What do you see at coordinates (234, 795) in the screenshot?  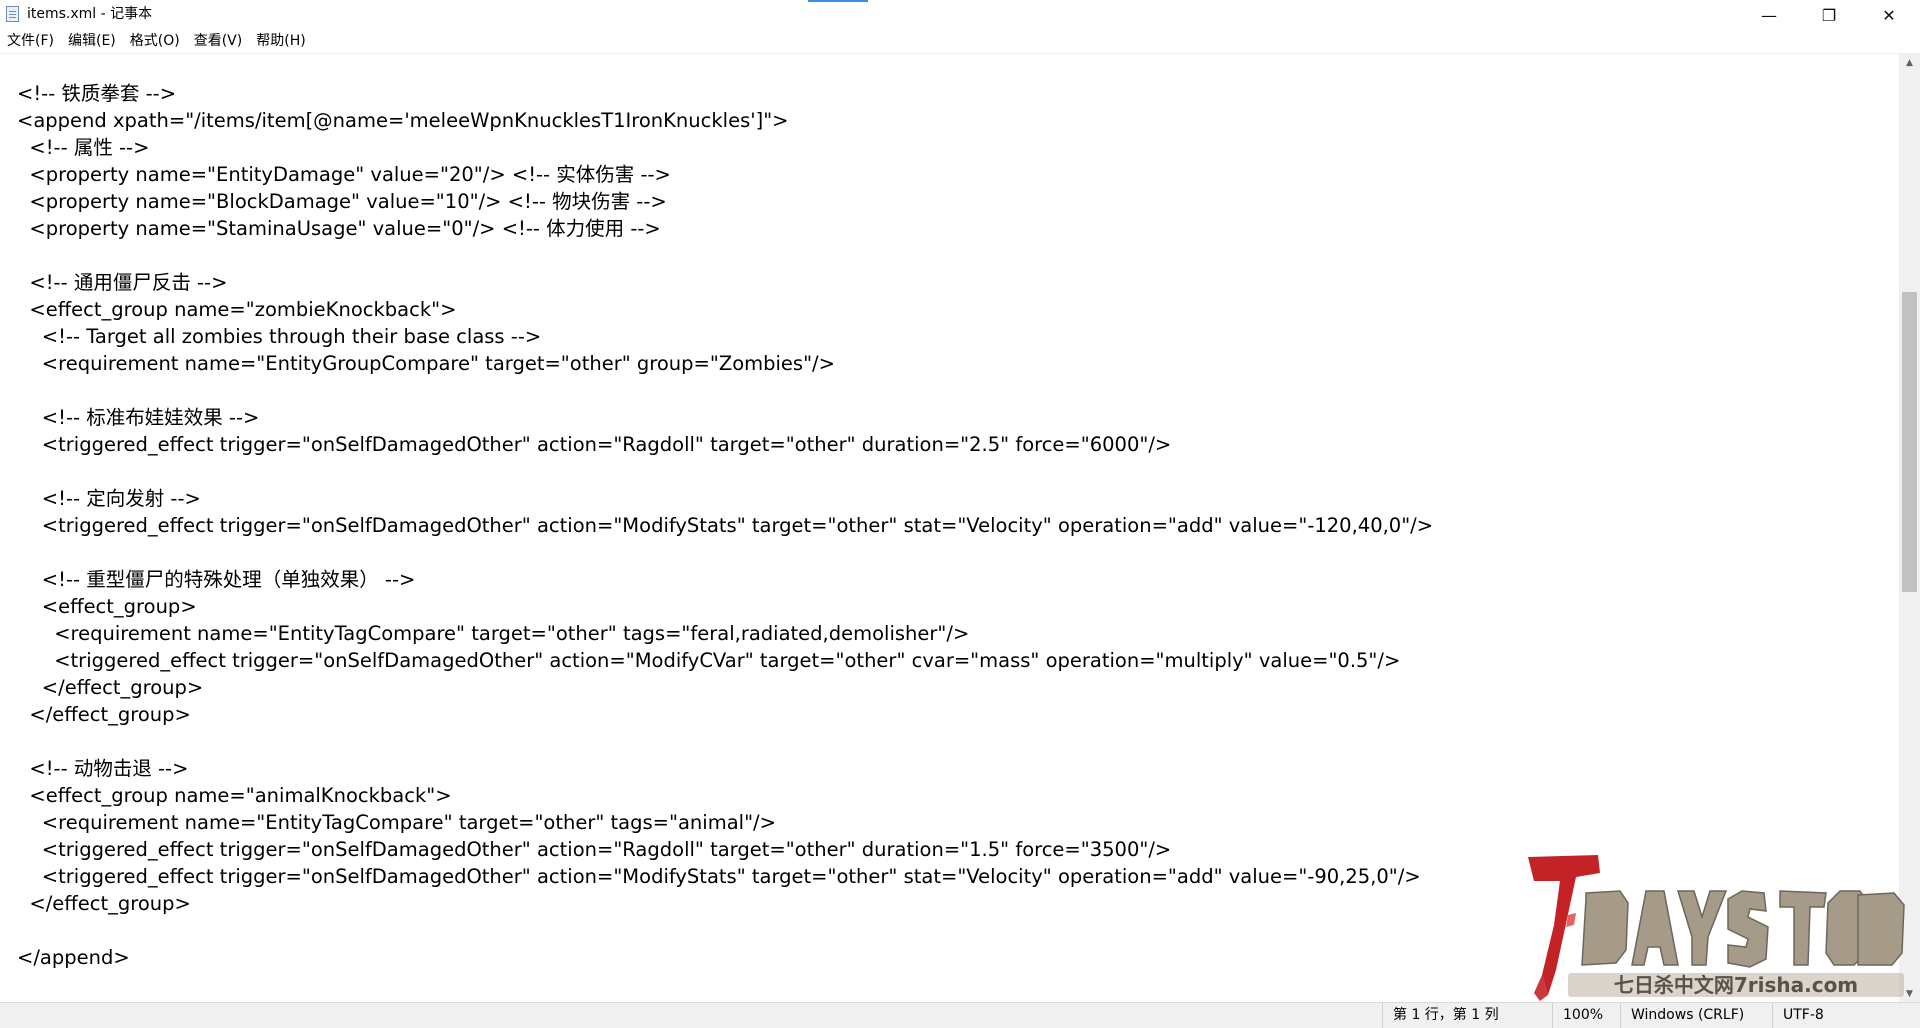 I see `code-line: <effect_group name="animalKnockback">` at bounding box center [234, 795].